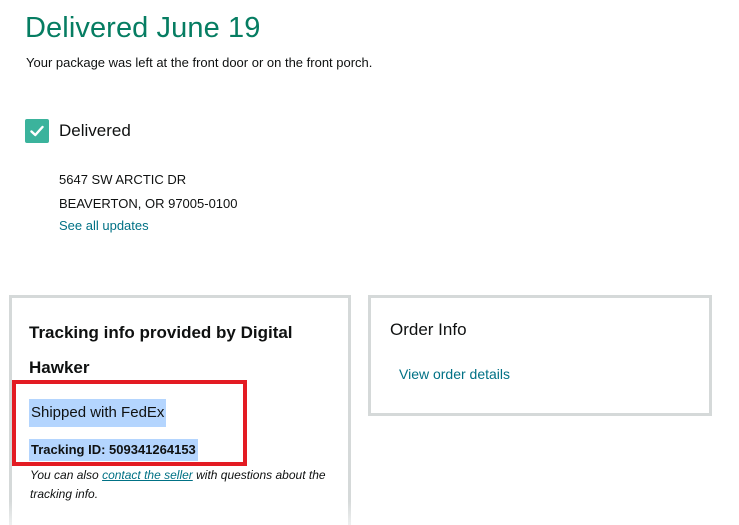 This screenshot has width=739, height=525. What do you see at coordinates (37, 131) in the screenshot?
I see `checkmark-icon` at bounding box center [37, 131].